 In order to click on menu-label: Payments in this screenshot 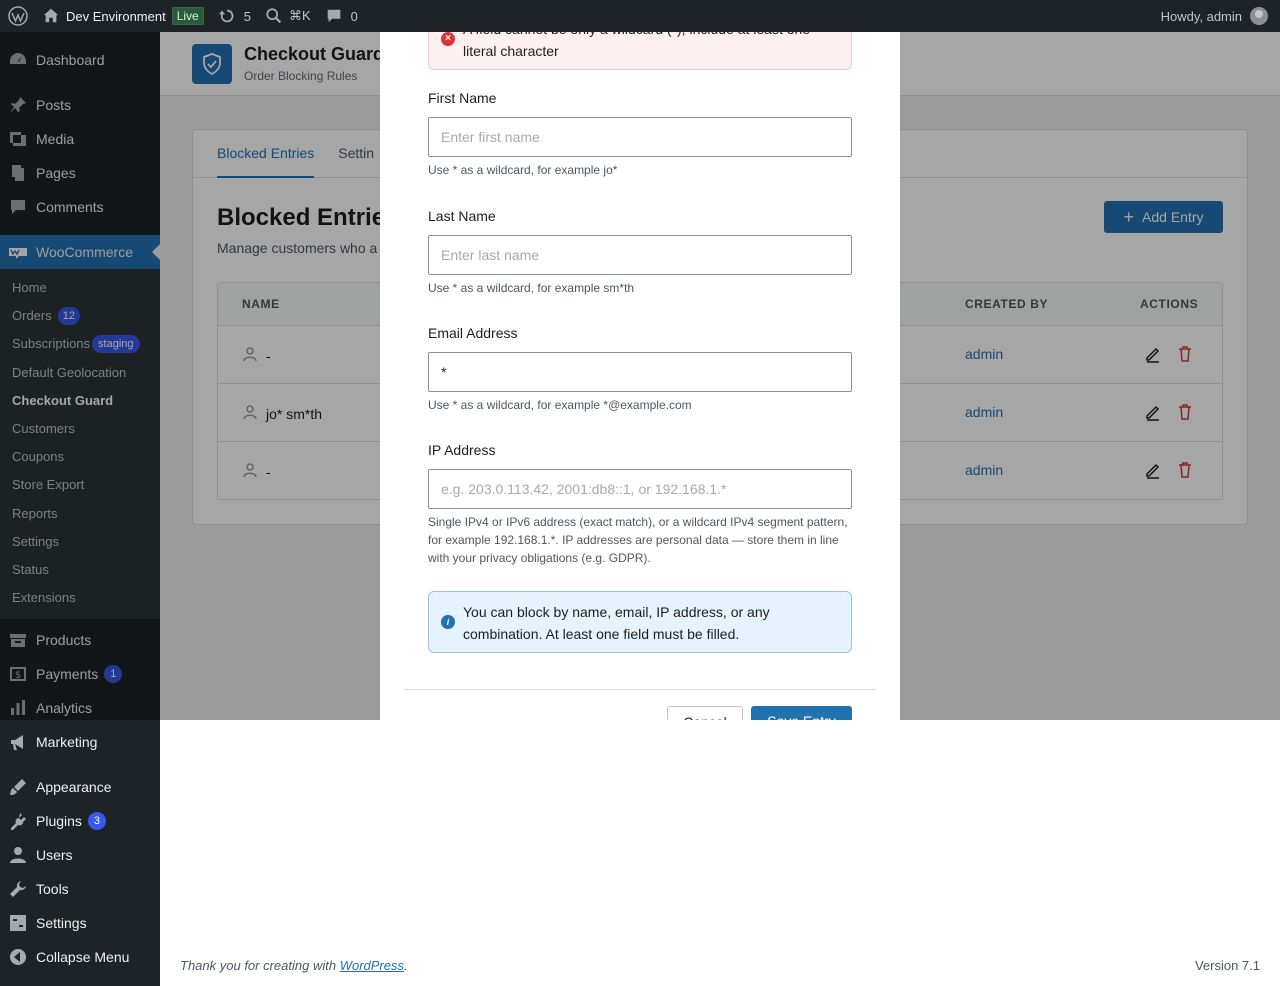, I will do `click(67, 674)`.